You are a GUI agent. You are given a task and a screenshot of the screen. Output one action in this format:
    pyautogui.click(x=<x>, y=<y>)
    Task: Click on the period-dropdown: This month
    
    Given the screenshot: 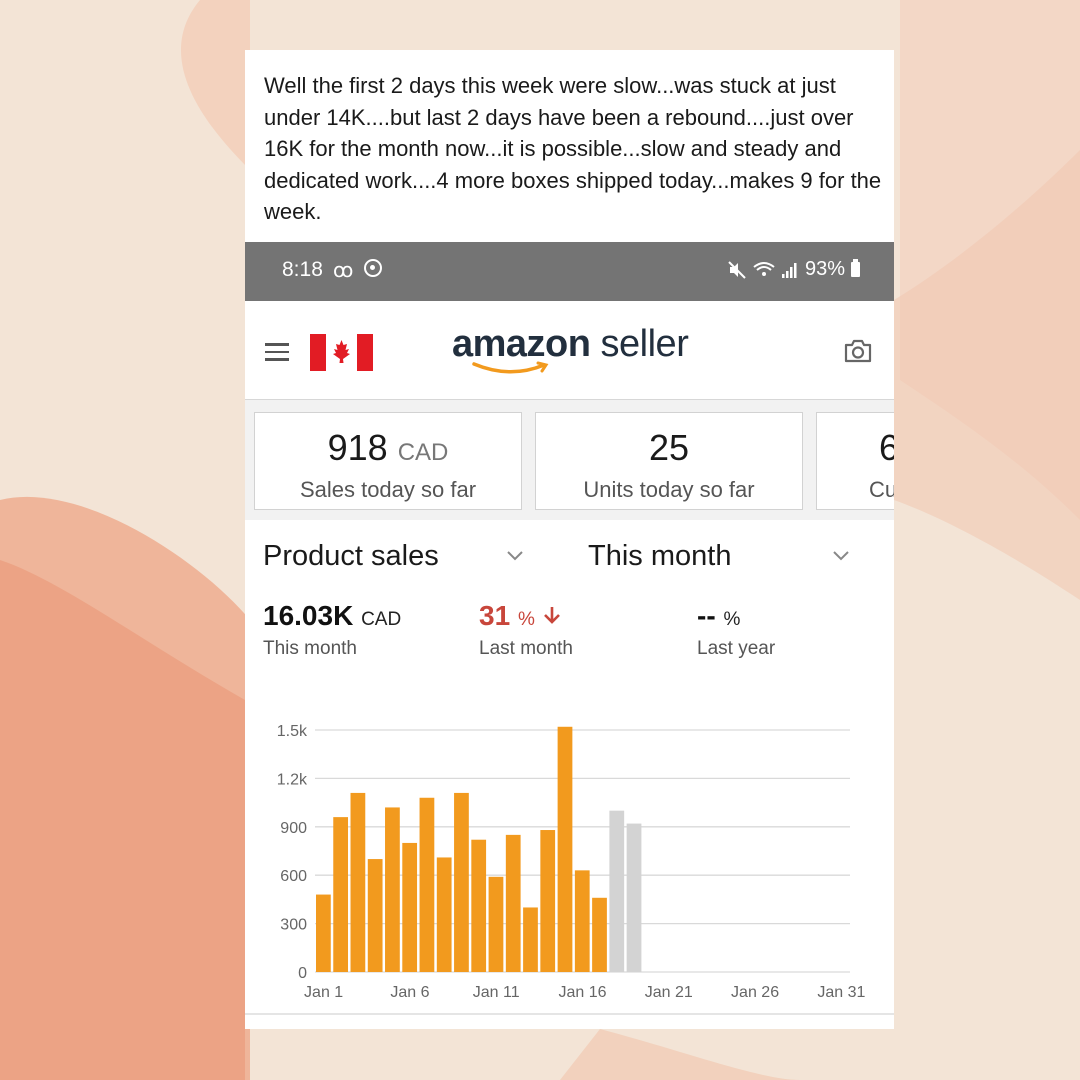 What is the action you would take?
    pyautogui.click(x=659, y=556)
    